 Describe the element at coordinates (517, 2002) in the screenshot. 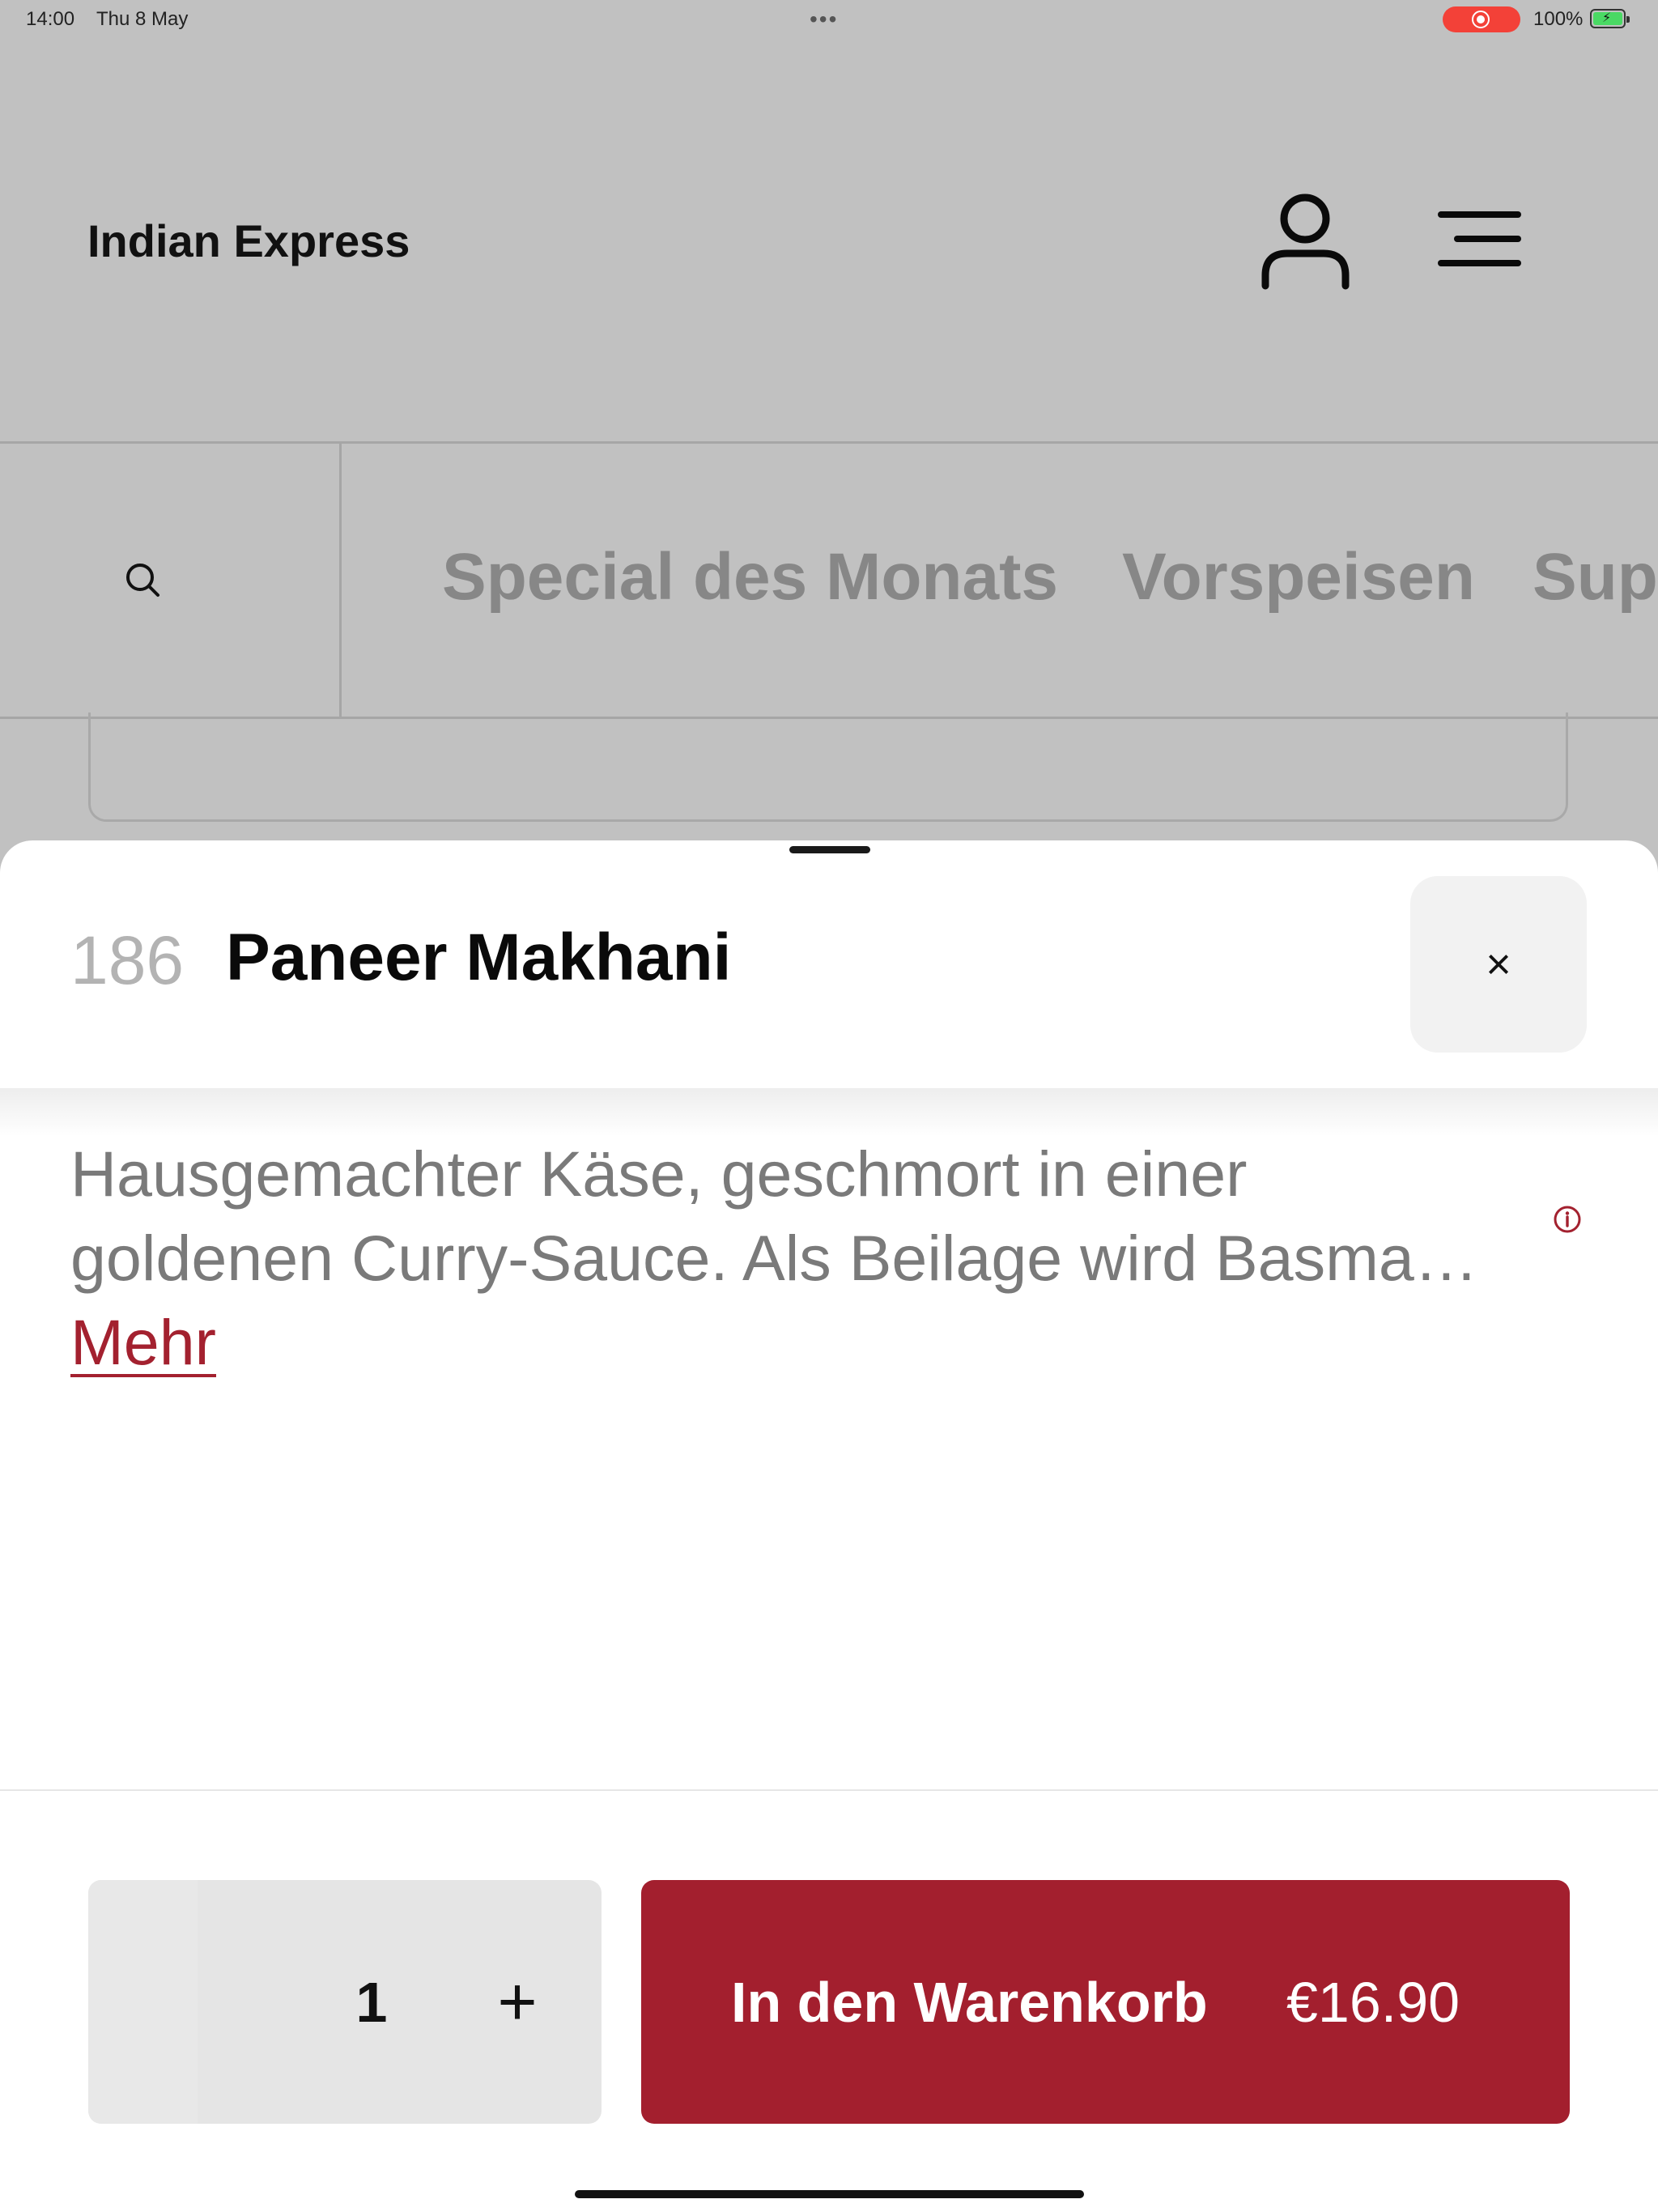

I see `increment-button: +` at that location.